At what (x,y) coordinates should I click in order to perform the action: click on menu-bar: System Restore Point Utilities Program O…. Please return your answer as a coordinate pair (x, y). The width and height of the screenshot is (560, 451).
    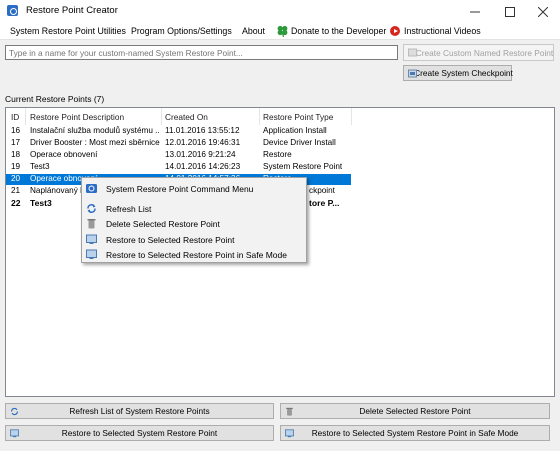
    Looking at the image, I should click on (280, 31).